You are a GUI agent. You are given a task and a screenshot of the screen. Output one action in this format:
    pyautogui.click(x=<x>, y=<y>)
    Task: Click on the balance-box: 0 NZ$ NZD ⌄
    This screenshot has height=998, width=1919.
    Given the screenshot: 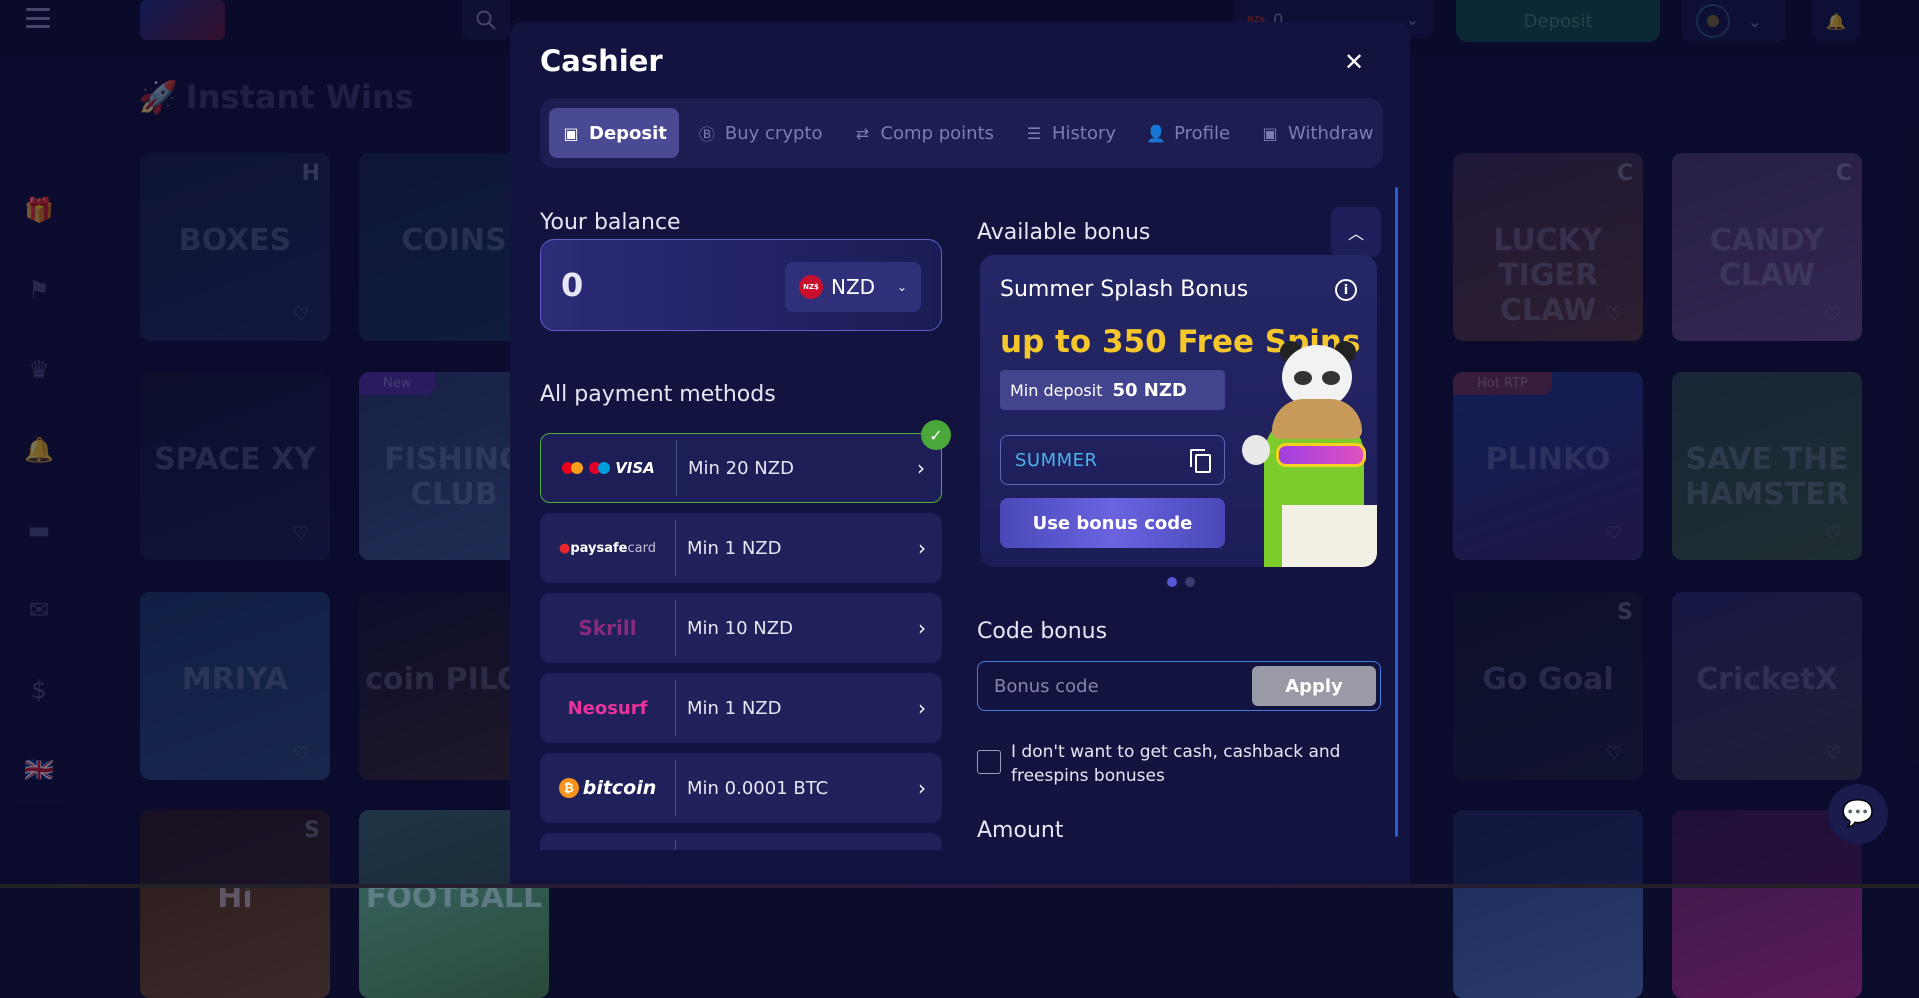 What is the action you would take?
    pyautogui.click(x=741, y=285)
    